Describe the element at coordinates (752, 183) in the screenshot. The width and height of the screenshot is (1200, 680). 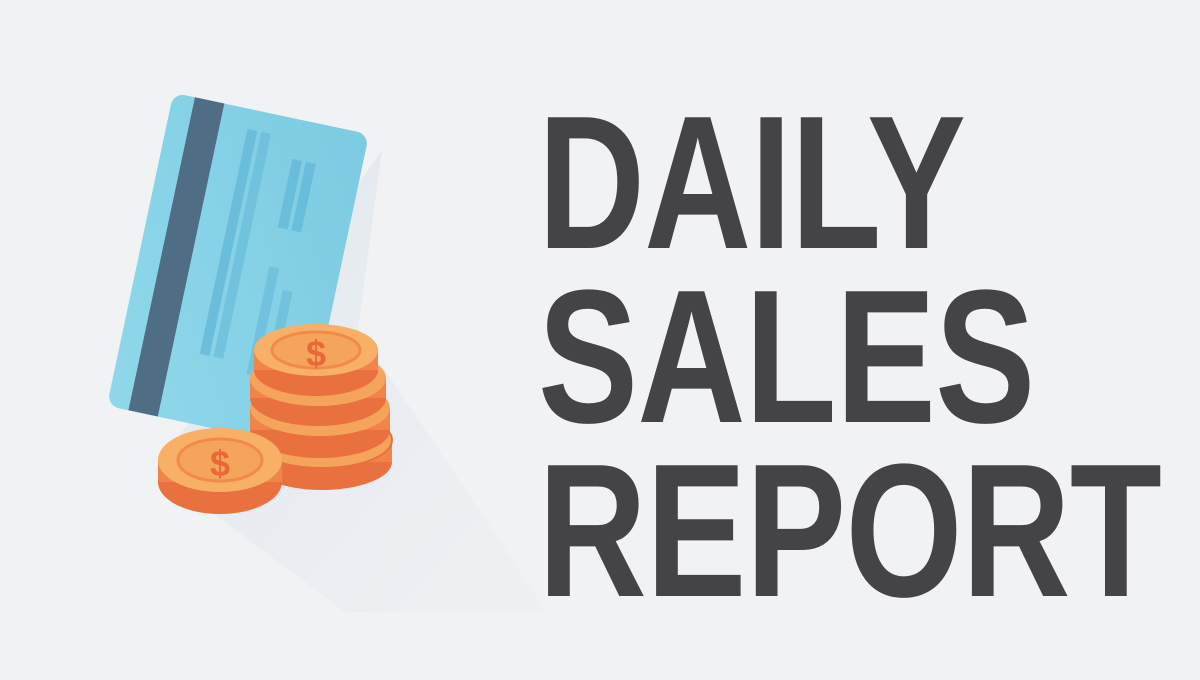
I see `title-line-daily: DAILY` at that location.